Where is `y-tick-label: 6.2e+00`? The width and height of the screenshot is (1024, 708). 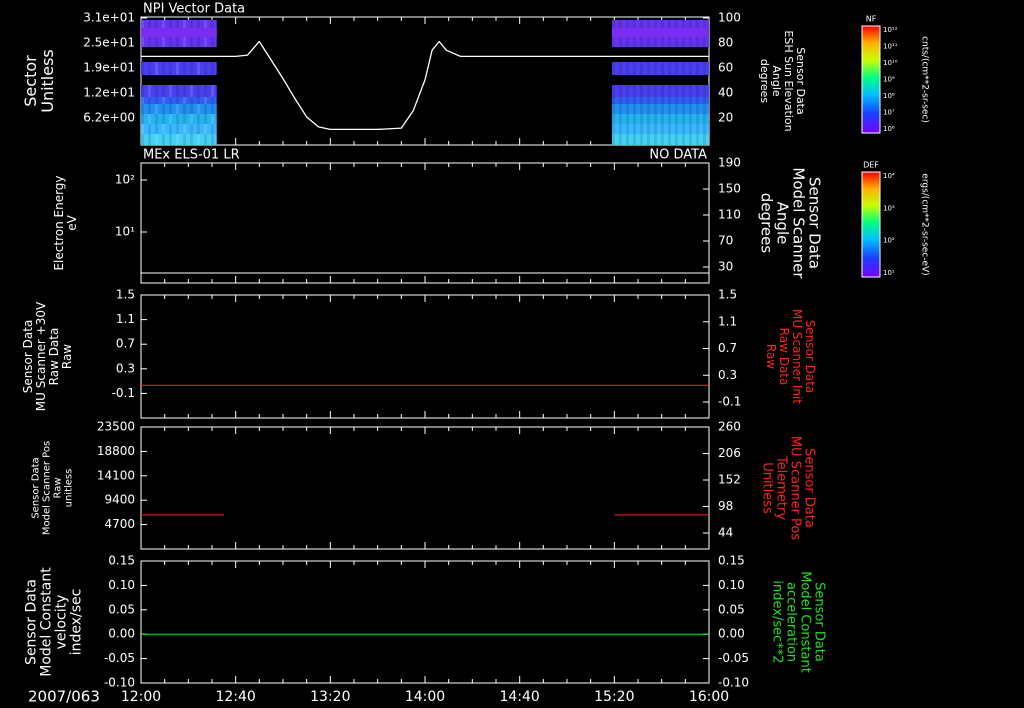
y-tick-label: 6.2e+00 is located at coordinates (109, 118).